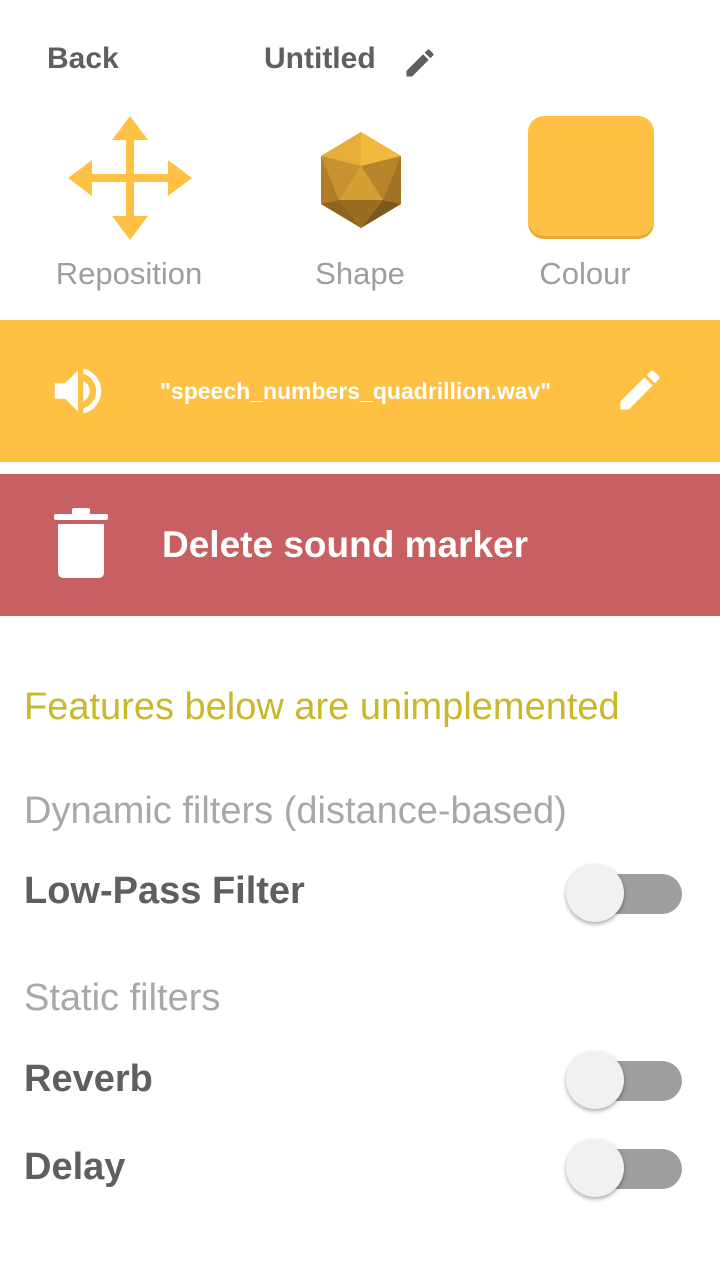  Describe the element at coordinates (360, 273) in the screenshot. I see `shape-label: Shape` at that location.